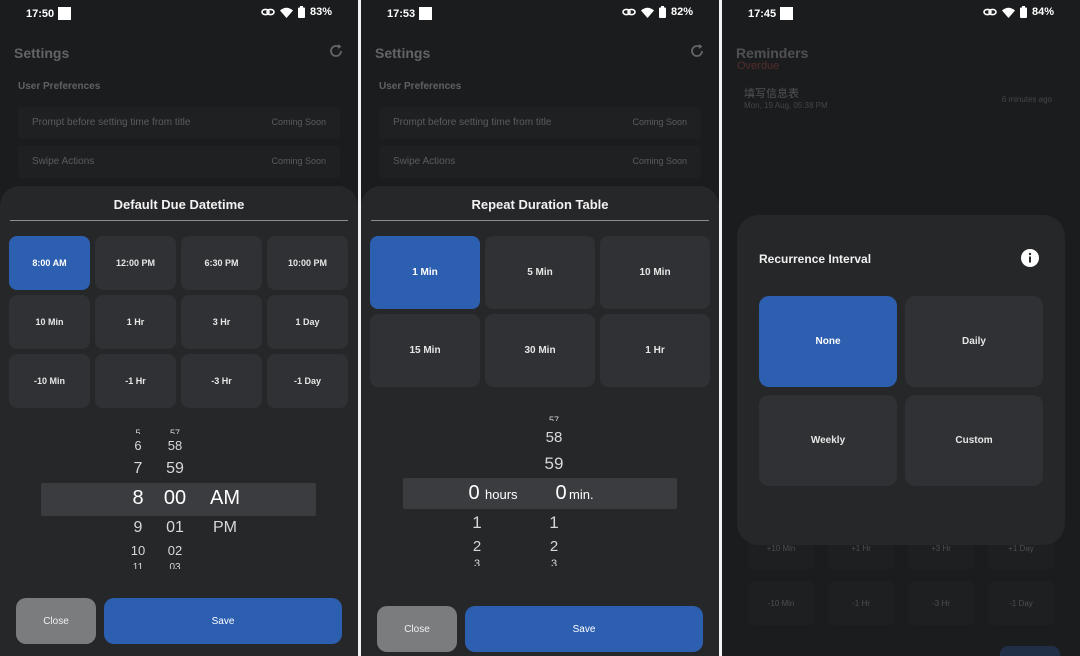 Image resolution: width=1080 pixels, height=656 pixels. I want to click on pref-label: Swipe Actions, so click(424, 161).